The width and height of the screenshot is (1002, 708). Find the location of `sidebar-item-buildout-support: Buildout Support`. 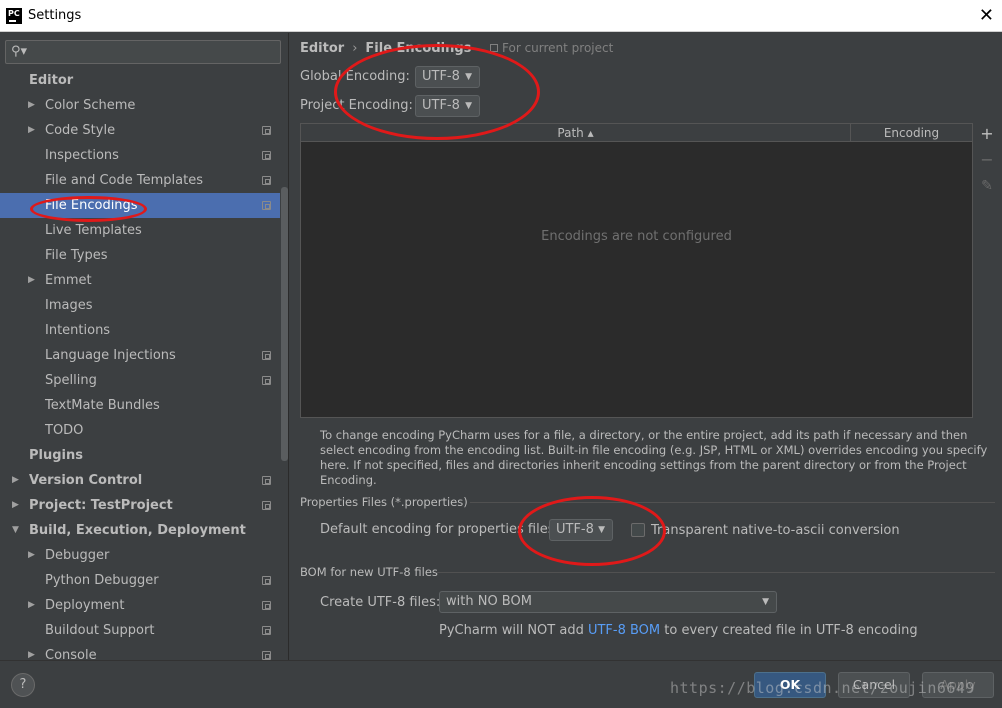

sidebar-item-buildout-support: Buildout Support is located at coordinates (140, 630).